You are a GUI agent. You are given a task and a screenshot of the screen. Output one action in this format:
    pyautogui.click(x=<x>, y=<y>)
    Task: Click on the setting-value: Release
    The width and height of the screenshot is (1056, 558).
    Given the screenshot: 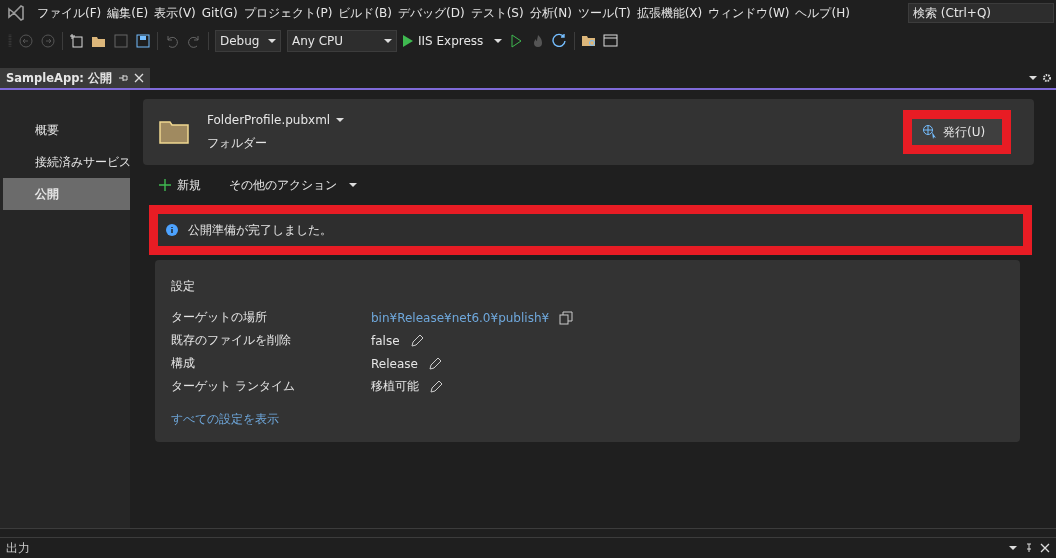 What is the action you would take?
    pyautogui.click(x=394, y=363)
    